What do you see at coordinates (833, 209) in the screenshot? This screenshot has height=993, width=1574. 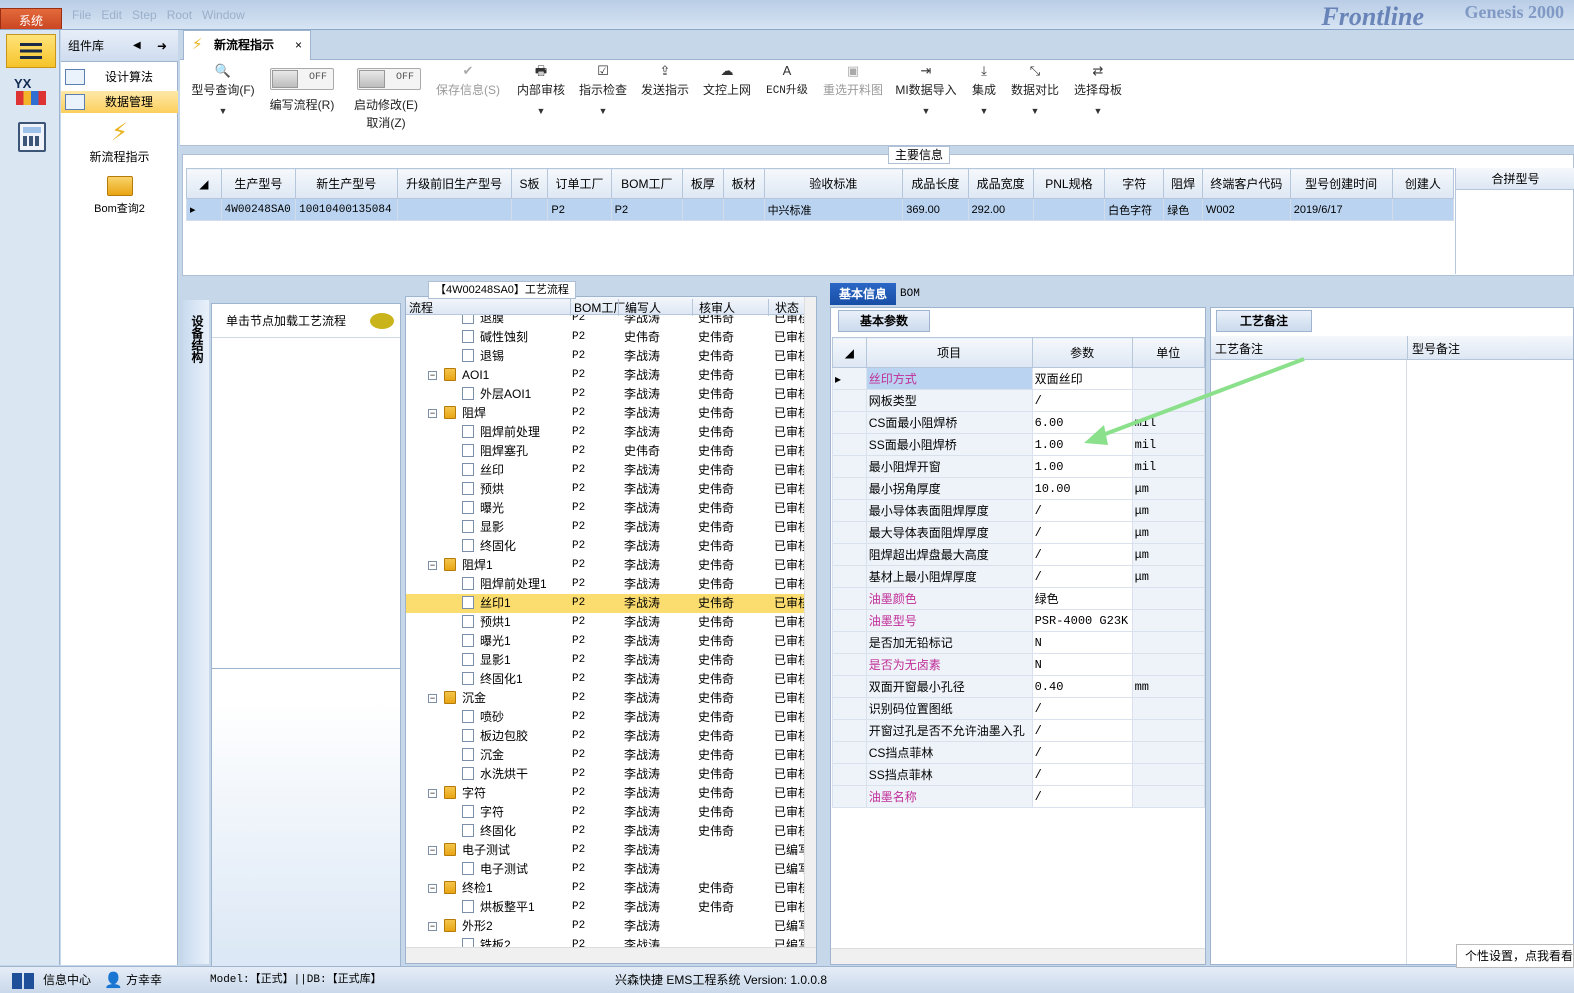 I see `main-info-cell: 中兴标准` at bounding box center [833, 209].